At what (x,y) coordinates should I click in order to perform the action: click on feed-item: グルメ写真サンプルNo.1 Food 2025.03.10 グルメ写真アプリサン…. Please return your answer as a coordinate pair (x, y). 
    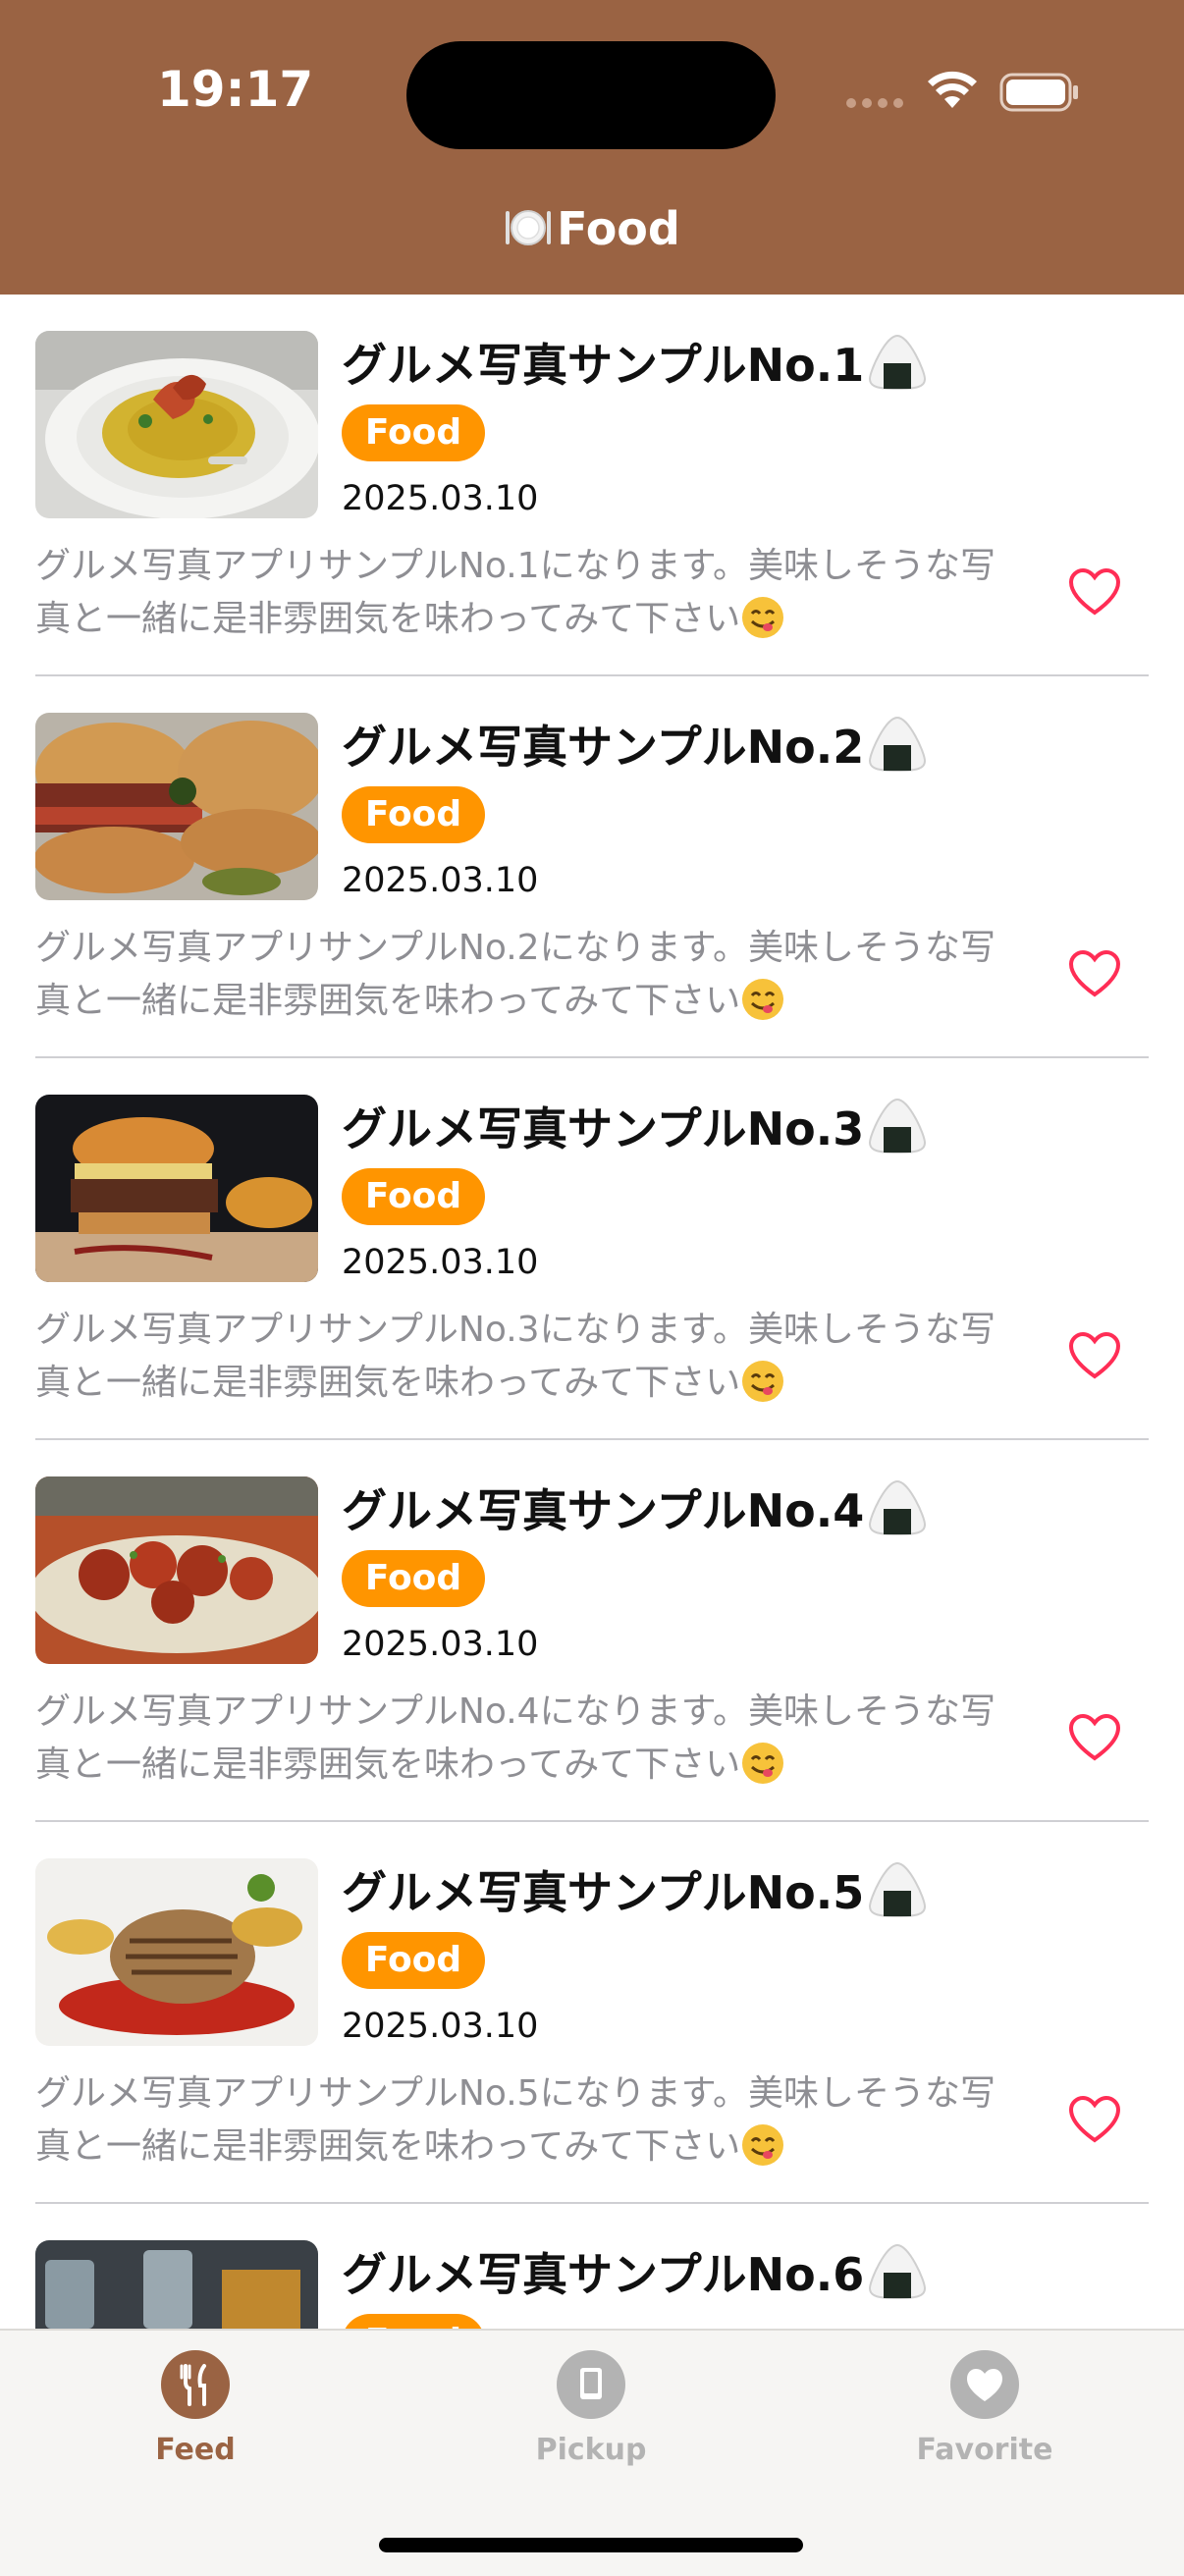
    Looking at the image, I should click on (592, 485).